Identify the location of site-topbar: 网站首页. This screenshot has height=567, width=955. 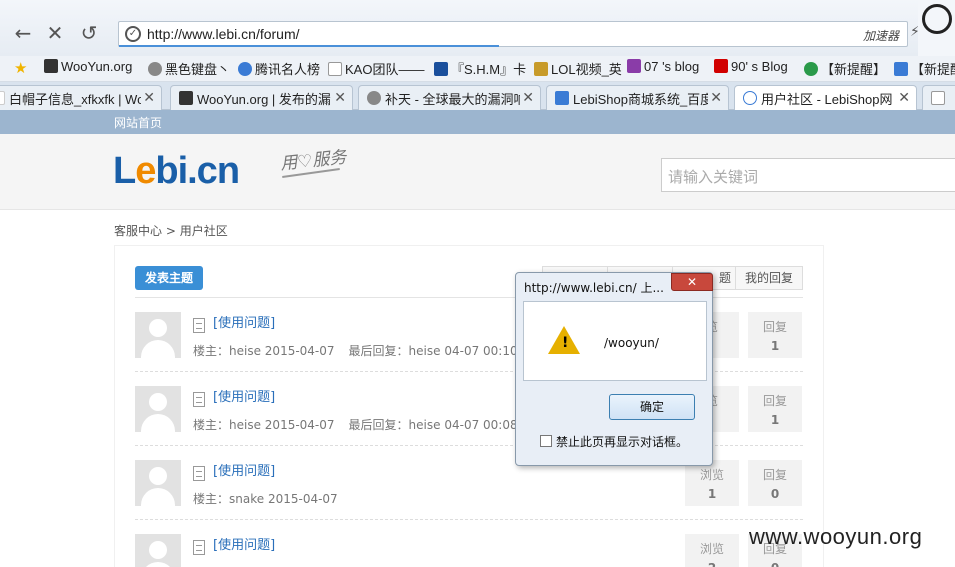
(477, 122).